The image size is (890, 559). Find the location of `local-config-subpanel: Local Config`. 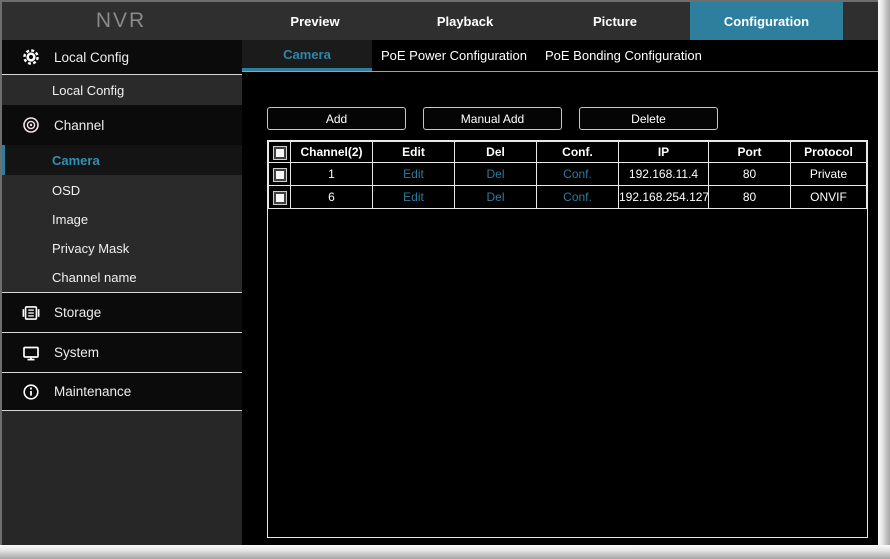

local-config-subpanel: Local Config is located at coordinates (122, 90).